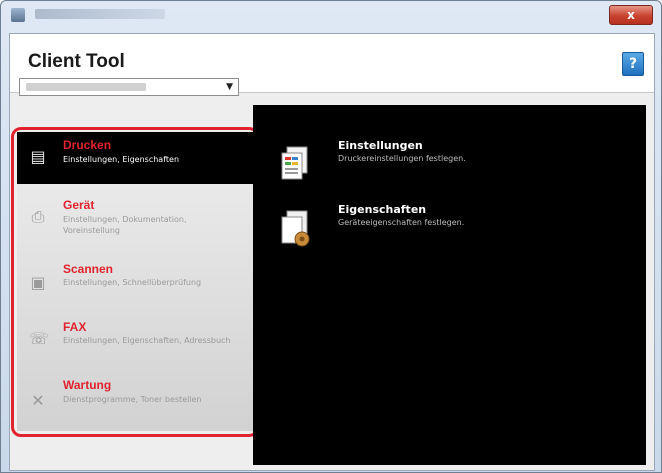  I want to click on help-icon: ?, so click(633, 64).